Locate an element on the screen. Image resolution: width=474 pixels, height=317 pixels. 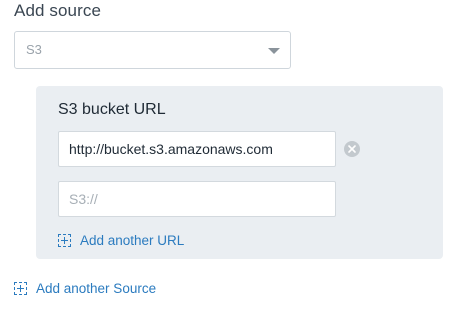
close-circle-icon is located at coordinates (352, 149).